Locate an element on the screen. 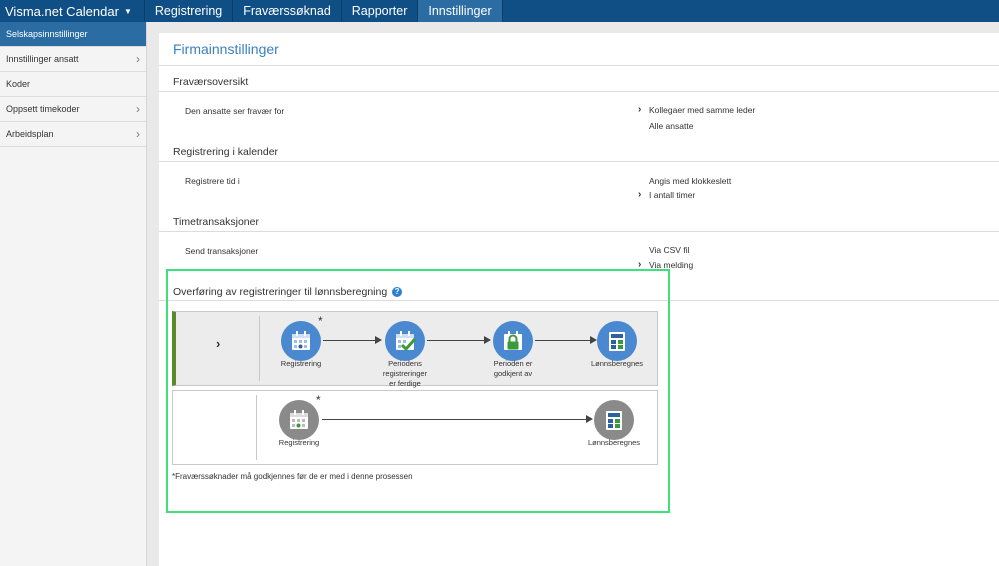  option-kollegaer: Kollegaer med samme leder is located at coordinates (702, 110).